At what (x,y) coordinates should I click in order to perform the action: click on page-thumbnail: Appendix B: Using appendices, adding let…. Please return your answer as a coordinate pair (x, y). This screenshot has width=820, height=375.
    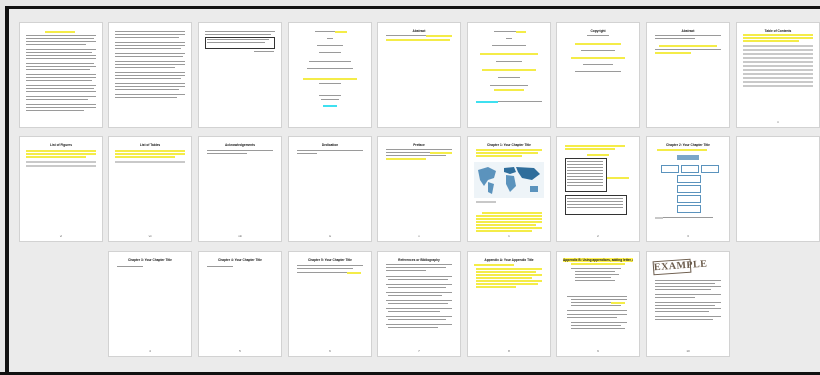
    Looking at the image, I should click on (598, 304).